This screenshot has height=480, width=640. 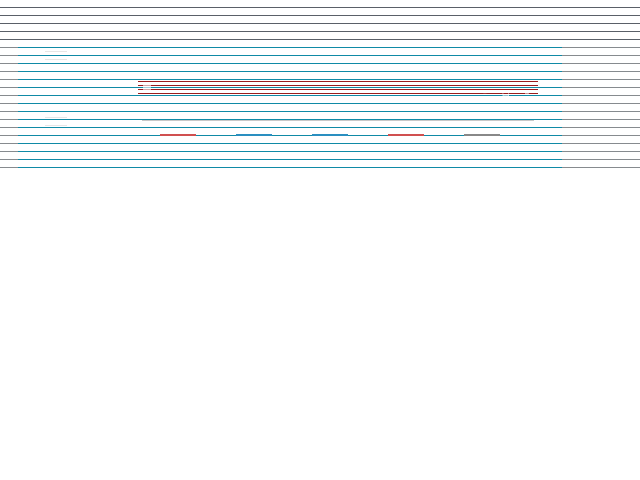 I want to click on divider, so click(x=338, y=120).